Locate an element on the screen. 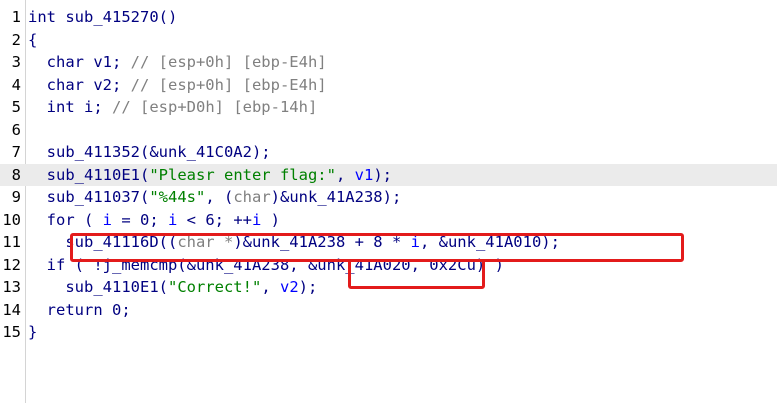 The image size is (777, 403). code-token: { is located at coordinates (32, 40).